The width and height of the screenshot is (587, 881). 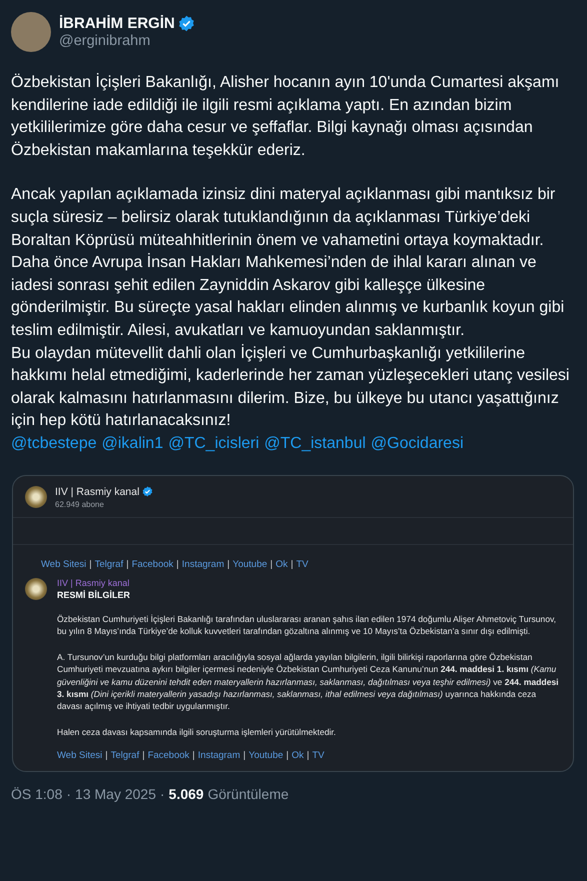 I want to click on avatar-photo-placeholder, so click(x=31, y=32).